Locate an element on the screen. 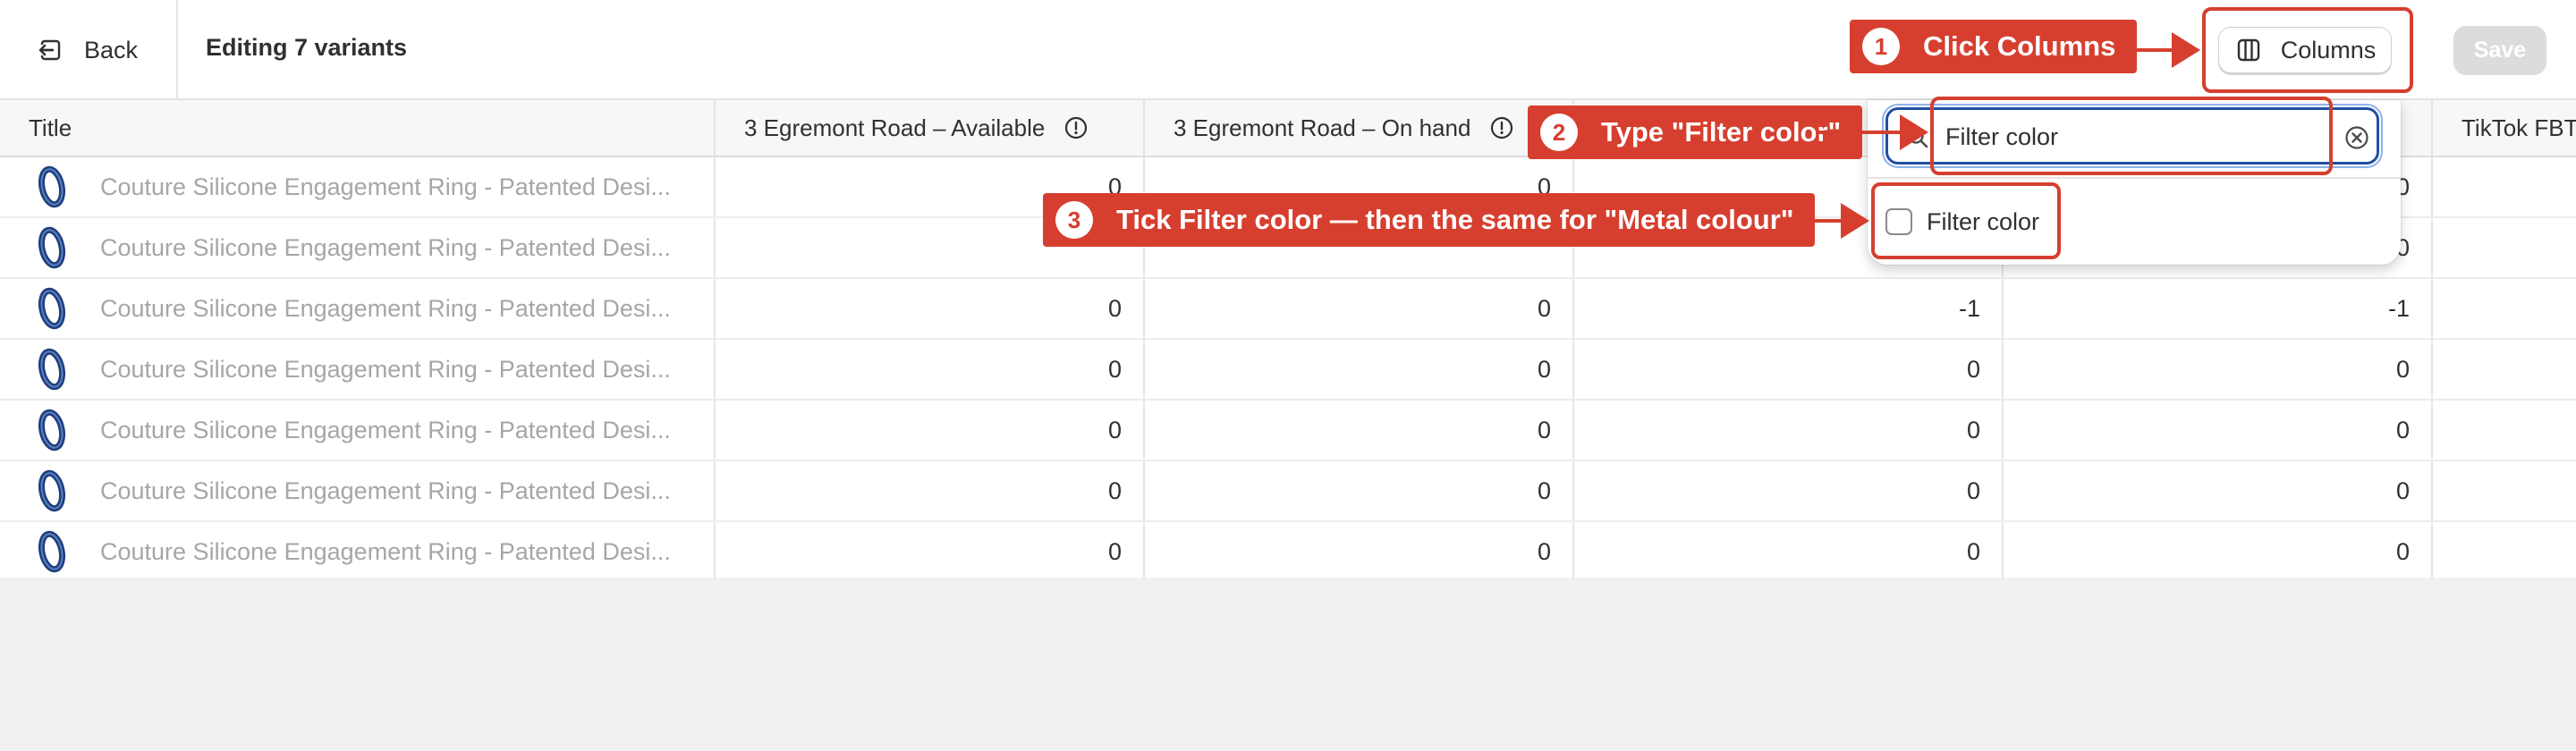  column-search-field is located at coordinates (2132, 136).